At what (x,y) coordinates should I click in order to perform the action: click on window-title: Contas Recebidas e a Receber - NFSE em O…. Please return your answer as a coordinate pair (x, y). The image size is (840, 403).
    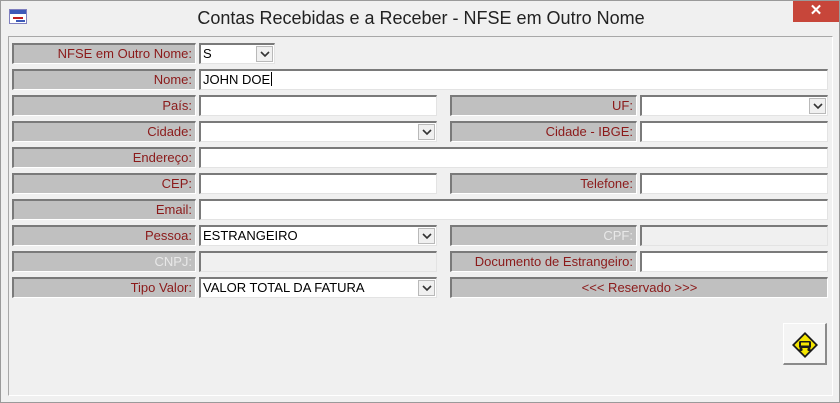
    Looking at the image, I should click on (421, 18).